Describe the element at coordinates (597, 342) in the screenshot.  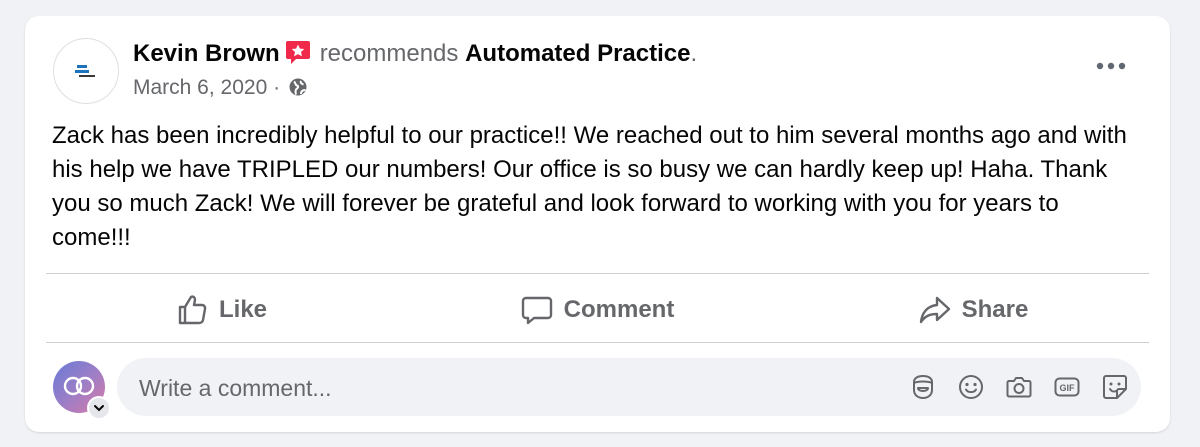
I see `actions-bottom-divider` at that location.